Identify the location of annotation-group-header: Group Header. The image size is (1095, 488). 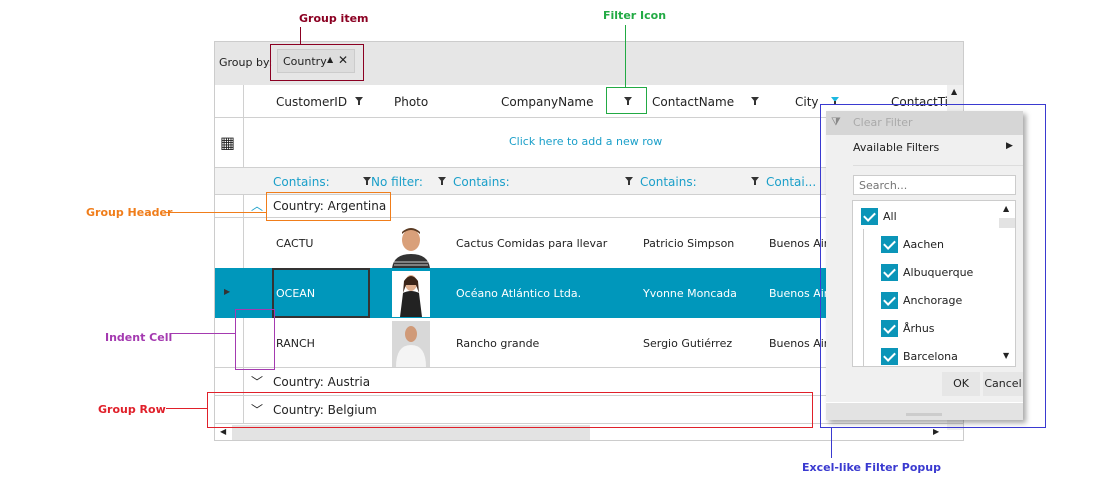
(129, 212).